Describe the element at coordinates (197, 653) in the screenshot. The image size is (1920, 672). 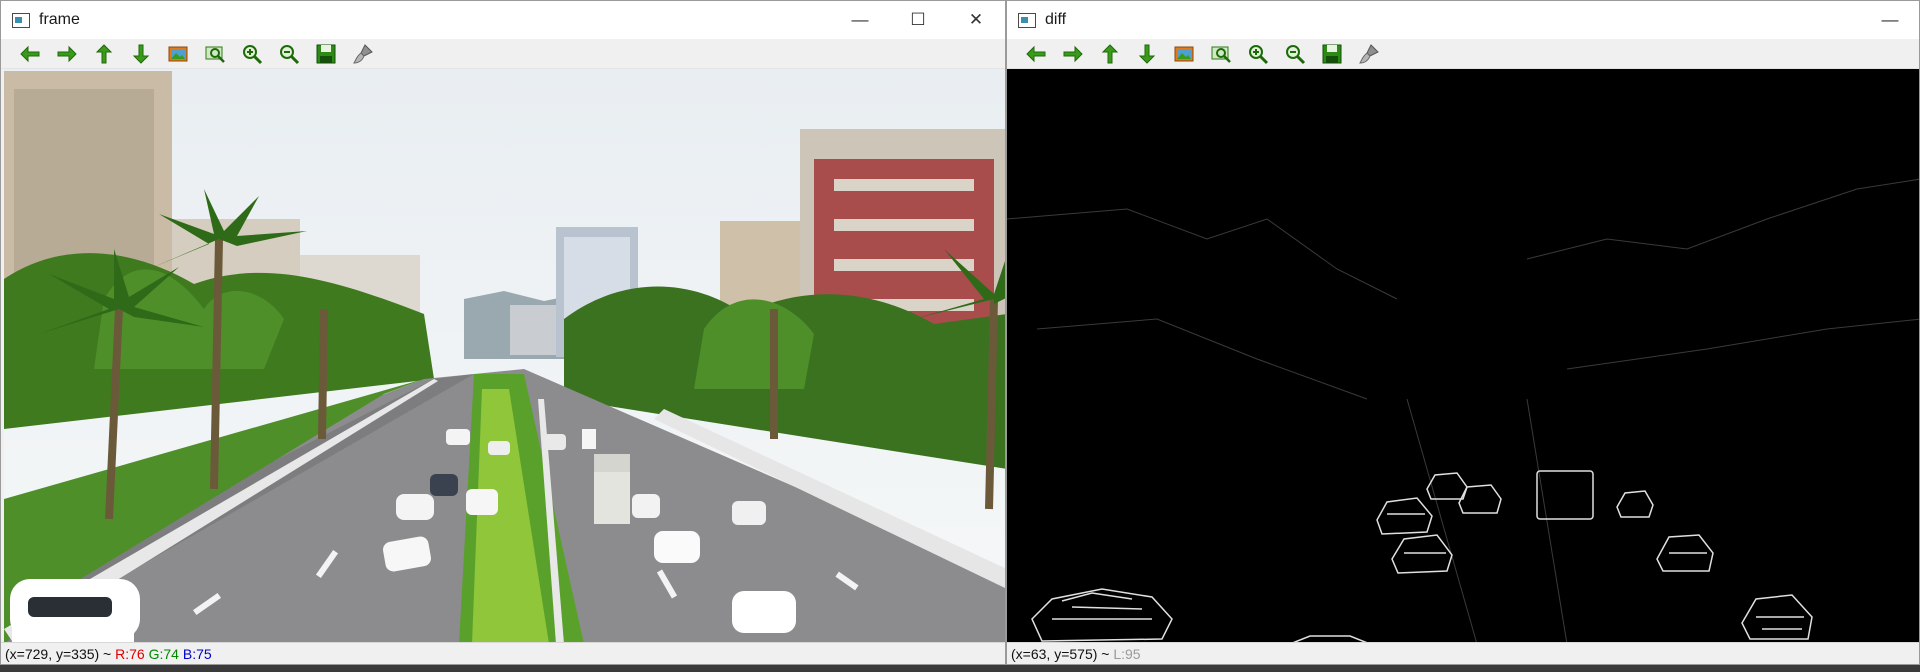
I see `pixel-blue-value: B:75` at that location.